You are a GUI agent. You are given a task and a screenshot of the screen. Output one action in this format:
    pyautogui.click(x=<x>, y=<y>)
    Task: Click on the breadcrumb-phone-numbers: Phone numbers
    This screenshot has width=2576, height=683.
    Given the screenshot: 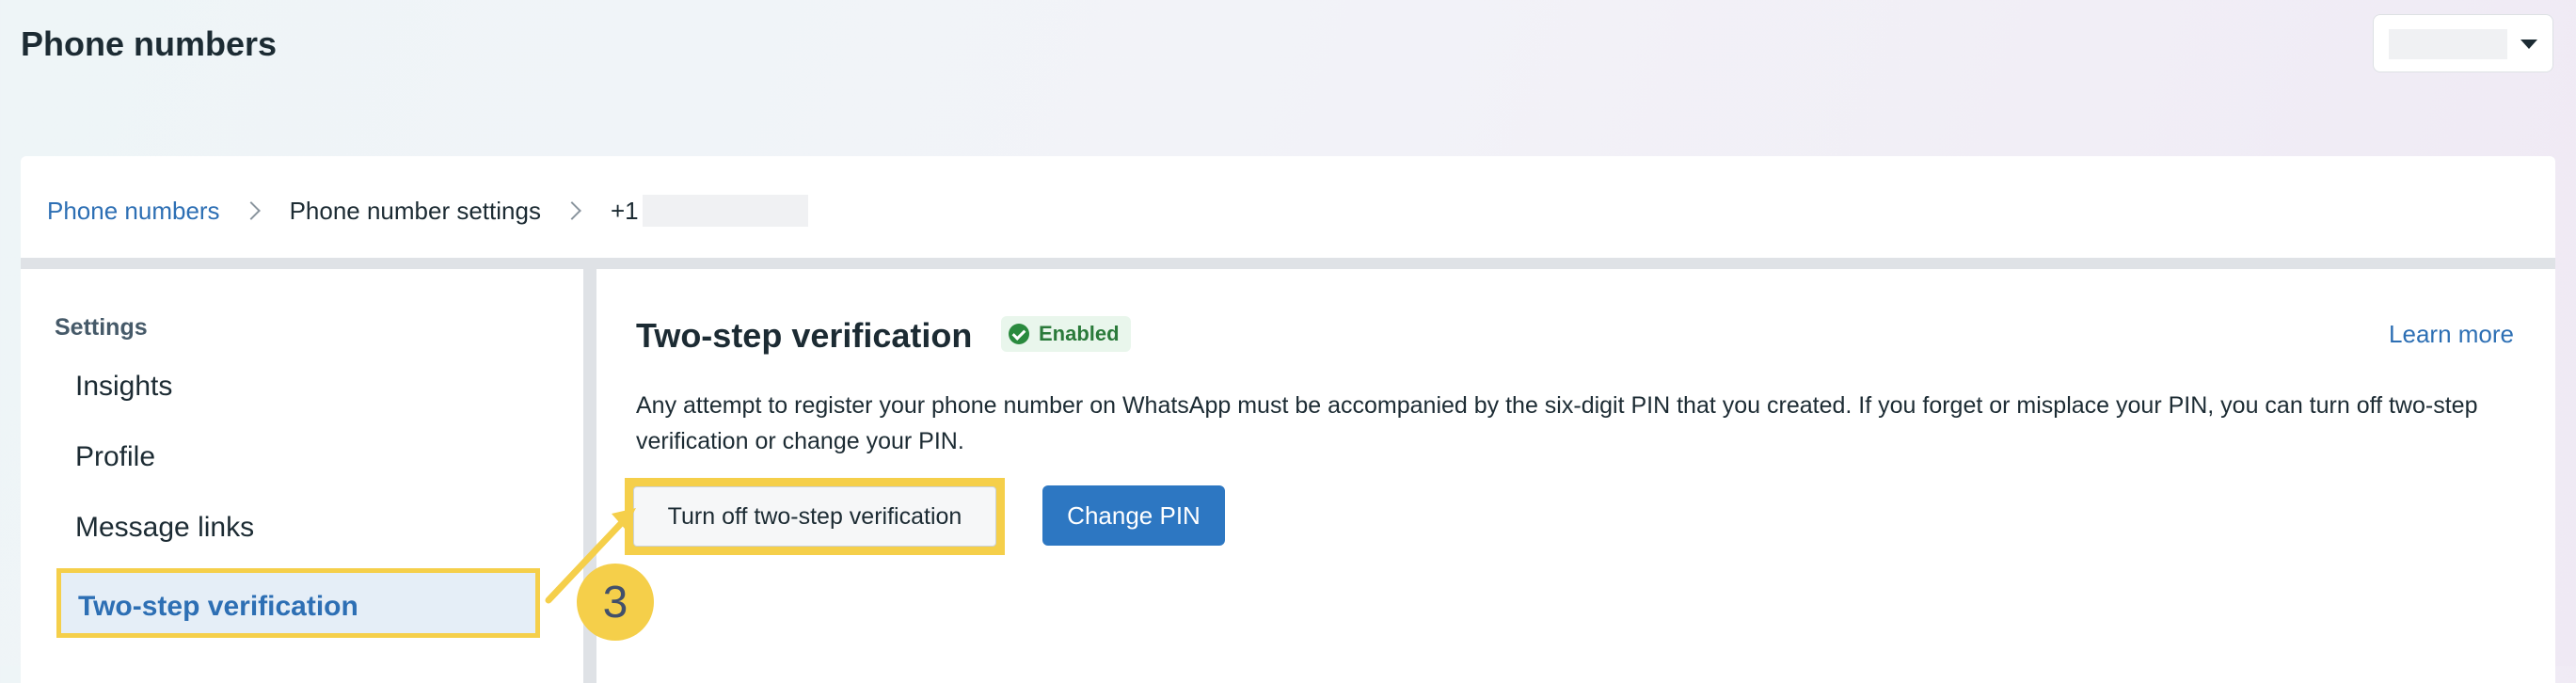 What is the action you would take?
    pyautogui.click(x=133, y=211)
    